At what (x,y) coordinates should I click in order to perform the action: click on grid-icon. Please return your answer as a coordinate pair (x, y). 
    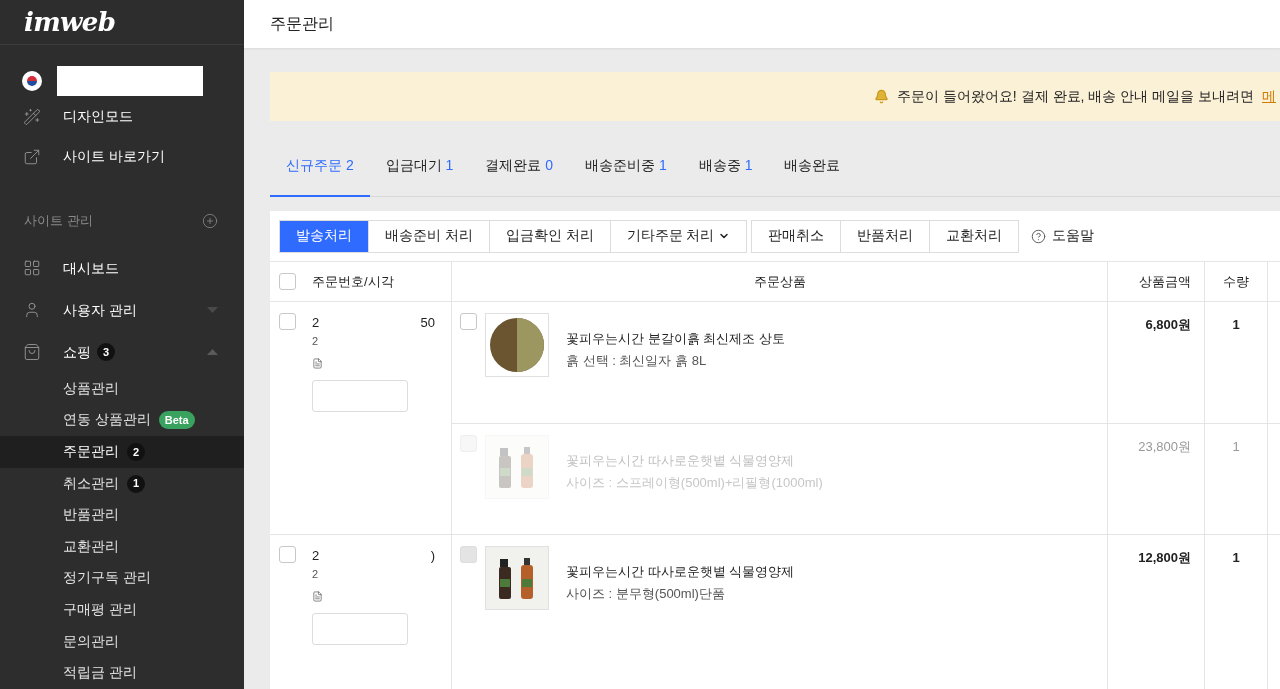
    Looking at the image, I should click on (32, 268).